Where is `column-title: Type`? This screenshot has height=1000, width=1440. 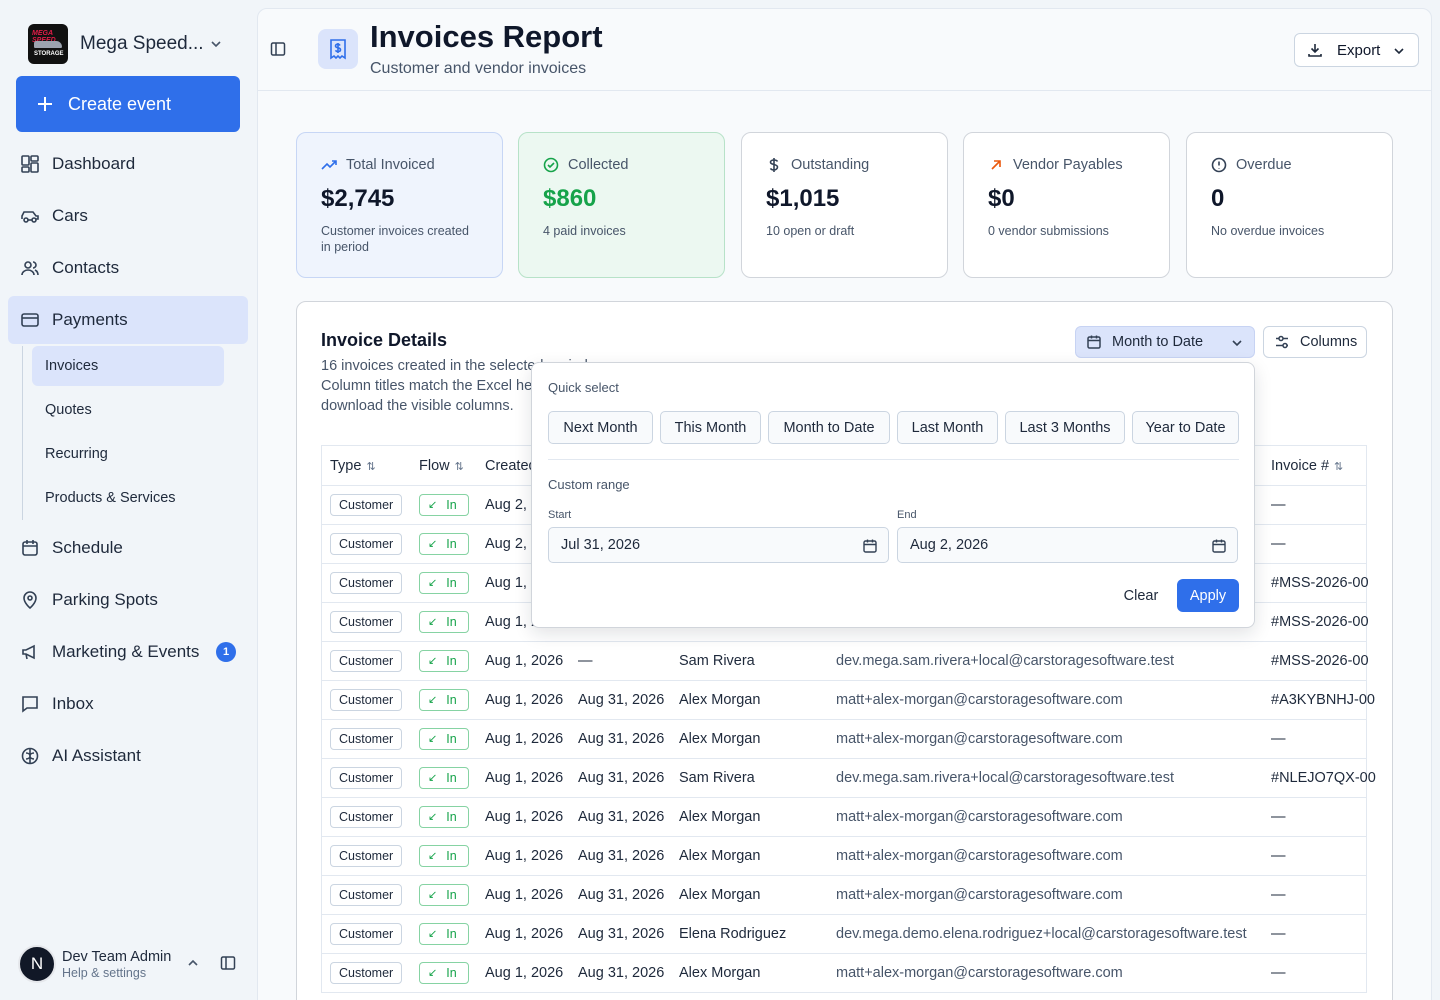
column-title: Type is located at coordinates (346, 466).